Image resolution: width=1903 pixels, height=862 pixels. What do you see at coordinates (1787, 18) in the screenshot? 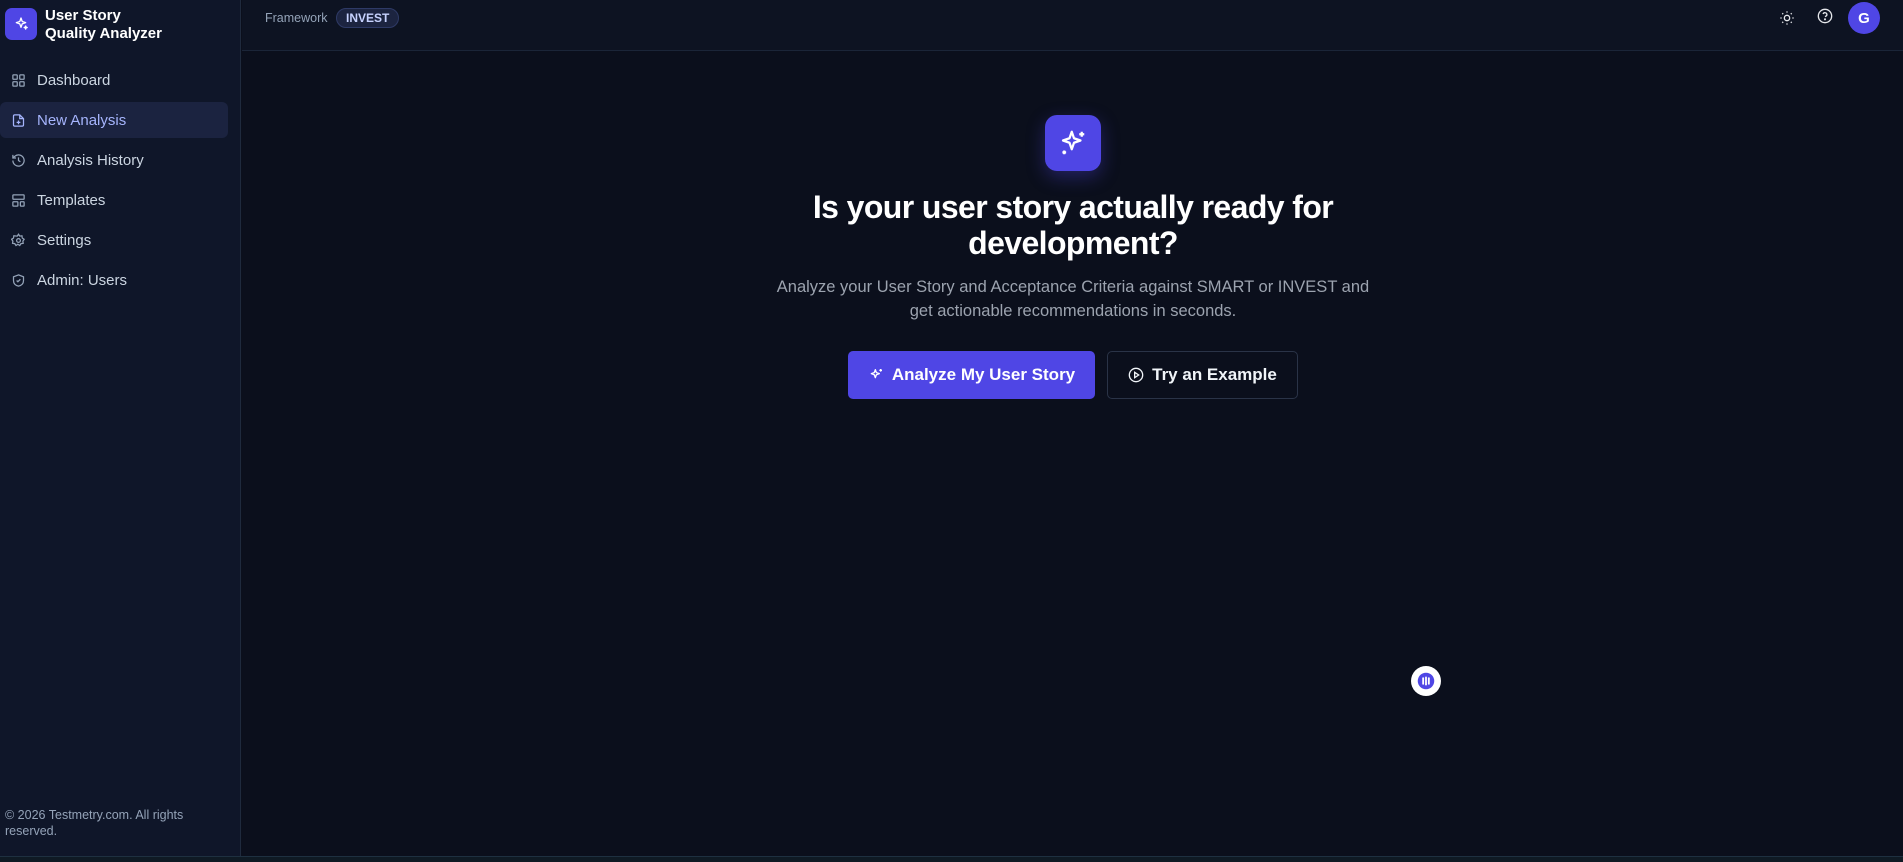
I see `sun-icon` at bounding box center [1787, 18].